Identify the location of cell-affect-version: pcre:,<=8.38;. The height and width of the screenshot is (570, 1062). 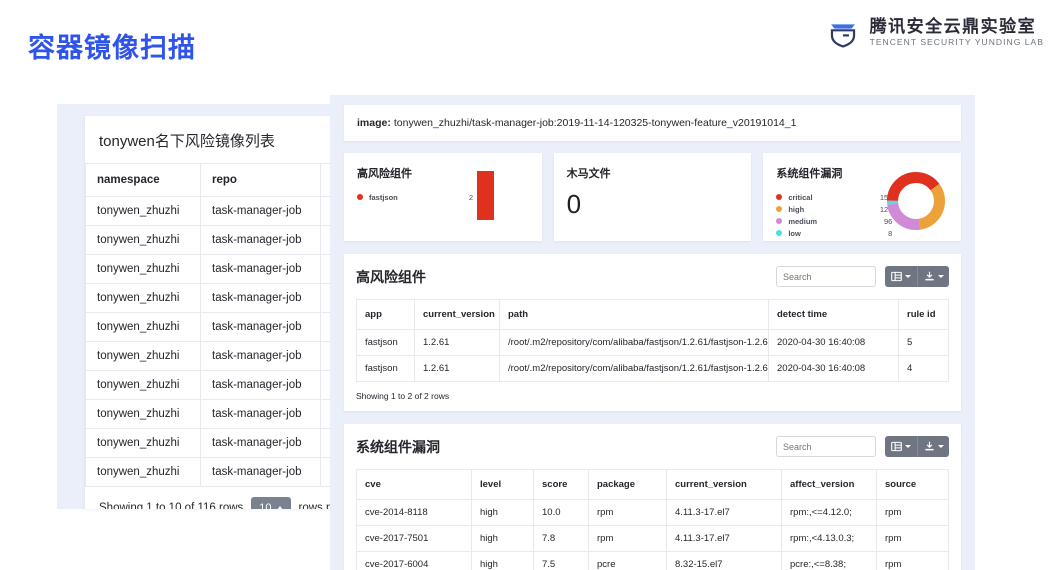
(829, 560).